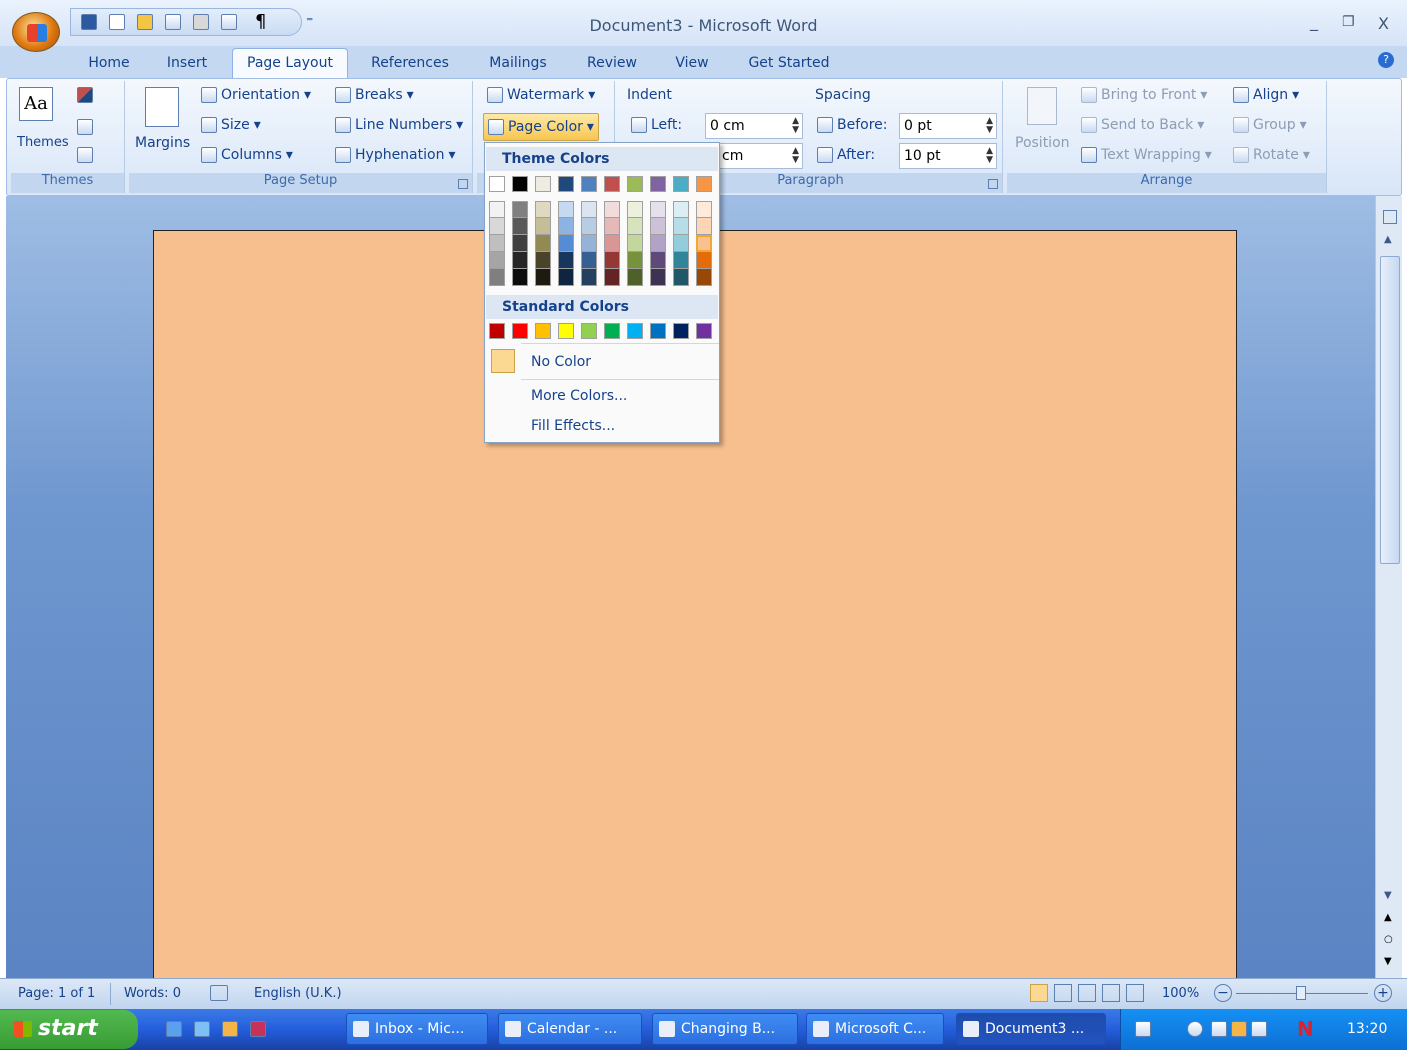 This screenshot has width=1407, height=1050. What do you see at coordinates (1388, 895) in the screenshot?
I see `scroll-down-icon: ▼` at bounding box center [1388, 895].